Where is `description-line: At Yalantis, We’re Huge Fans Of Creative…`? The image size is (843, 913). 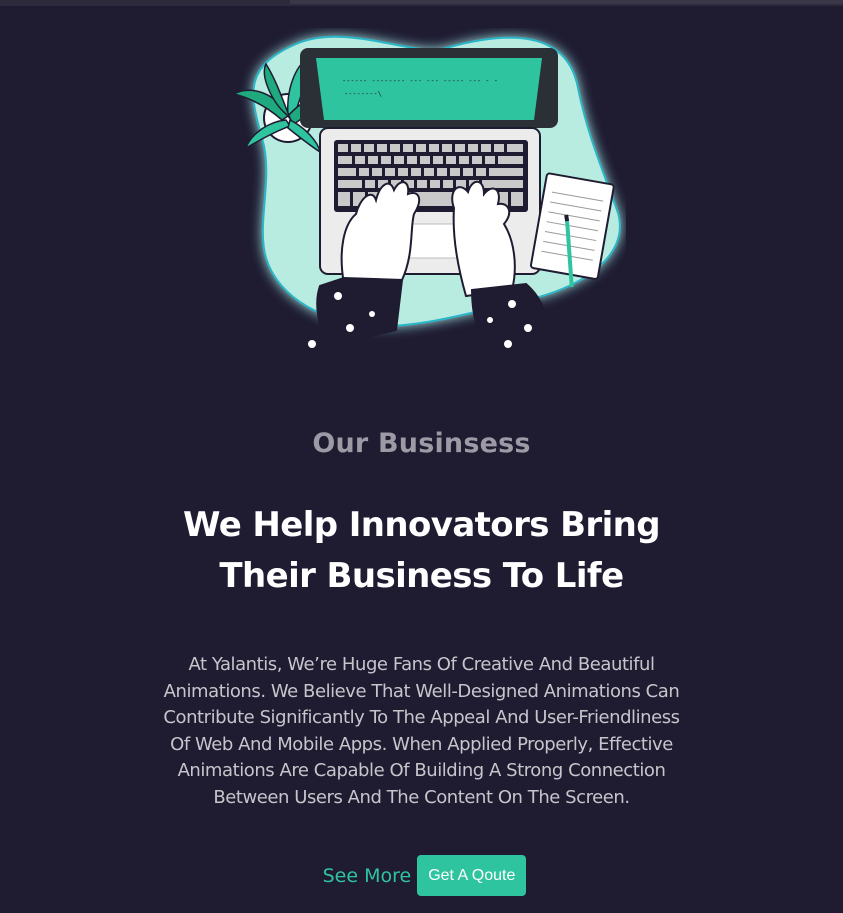 description-line: At Yalantis, We’re Huge Fans Of Creative… is located at coordinates (421, 664).